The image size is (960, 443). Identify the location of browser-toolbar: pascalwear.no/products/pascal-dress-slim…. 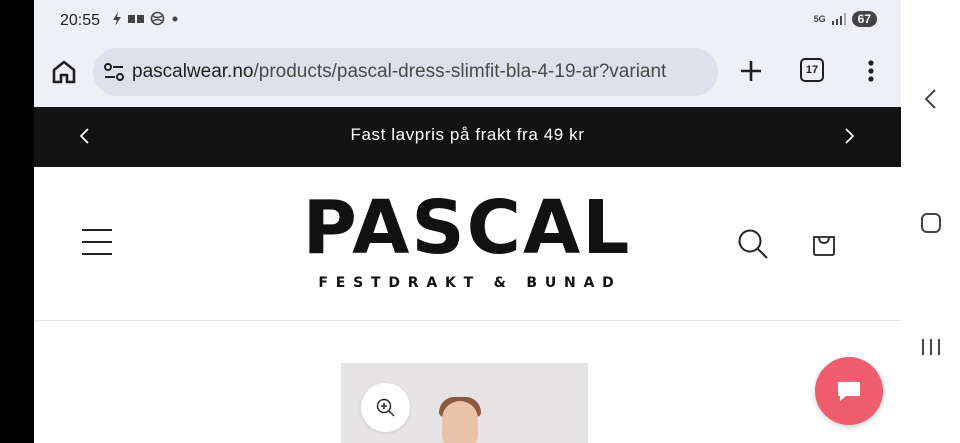
(467, 74).